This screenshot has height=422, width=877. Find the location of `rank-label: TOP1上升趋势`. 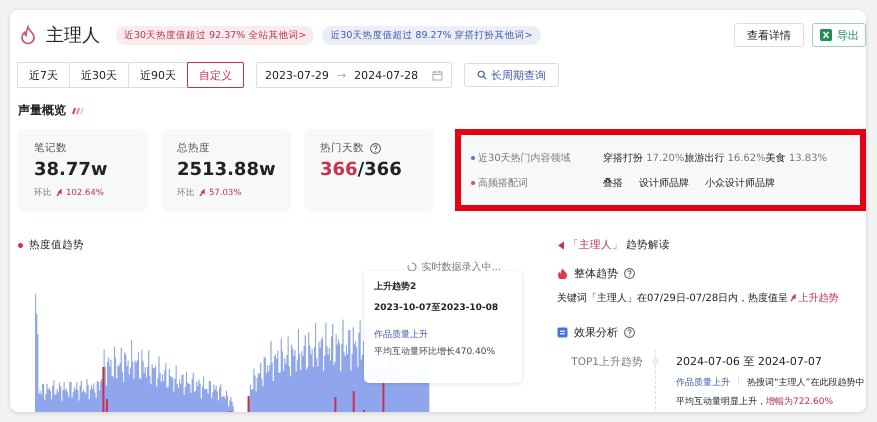

rank-label: TOP1上升趋势 is located at coordinates (606, 362).